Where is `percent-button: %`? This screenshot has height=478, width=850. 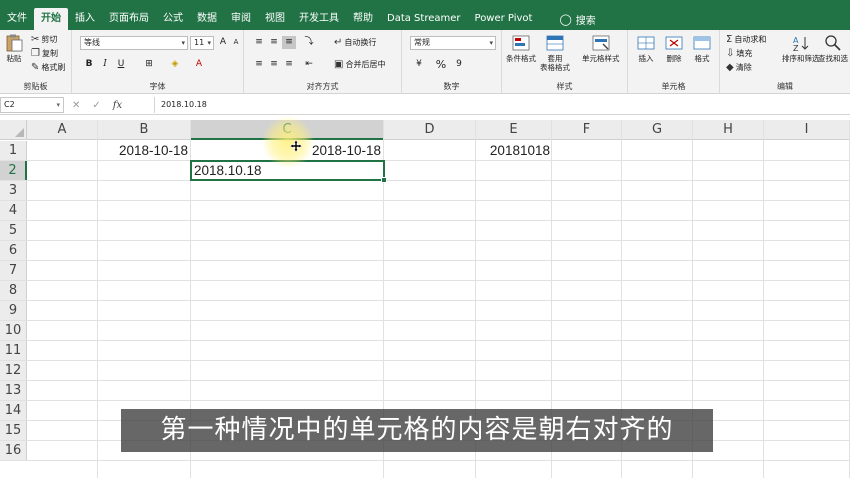
percent-button: % is located at coordinates (441, 64).